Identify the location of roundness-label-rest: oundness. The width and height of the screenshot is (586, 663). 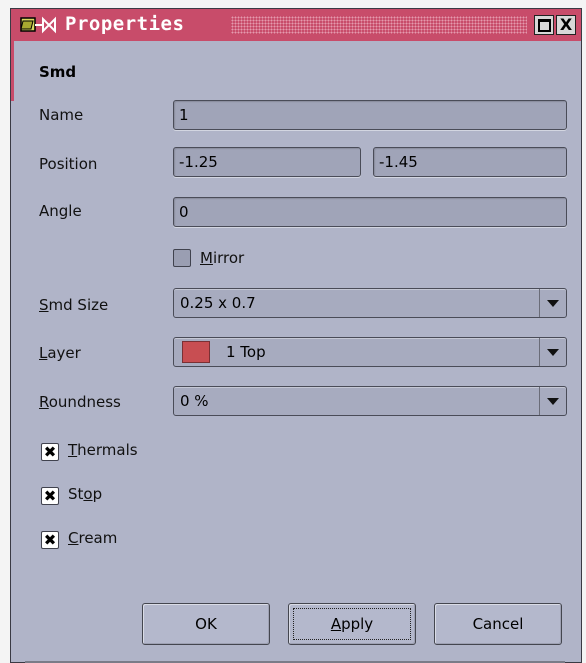
(84, 402).